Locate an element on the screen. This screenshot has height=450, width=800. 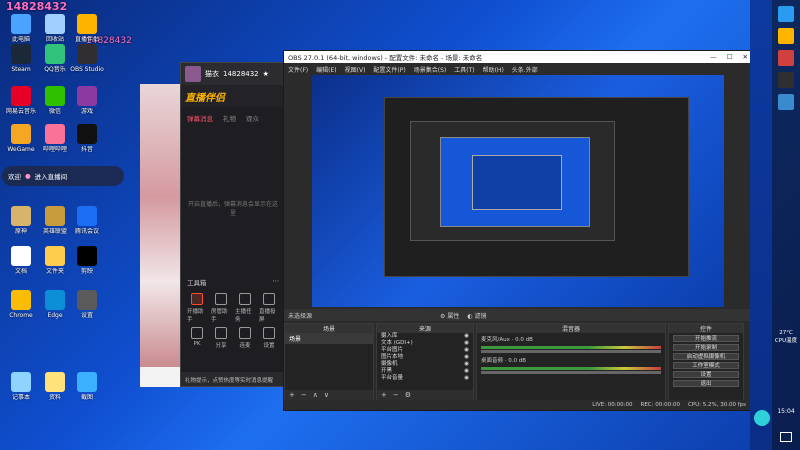
tool-item: 连麦 is located at coordinates (245, 338).